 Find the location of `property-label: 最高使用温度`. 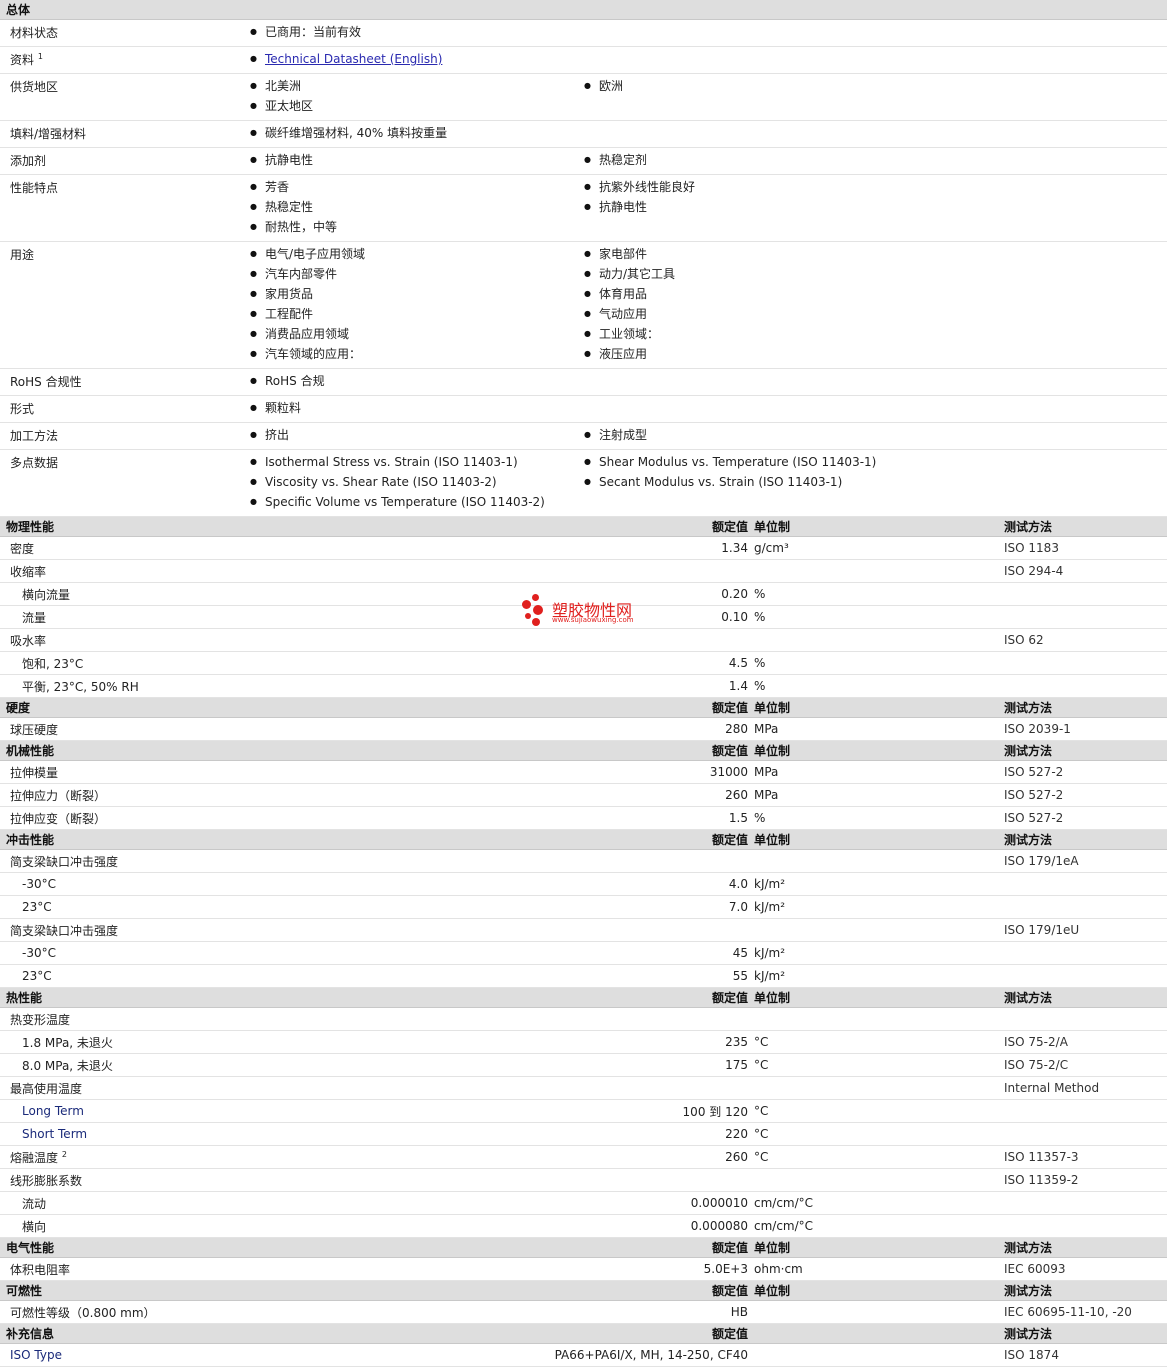

property-label: 最高使用温度 is located at coordinates (125, 1088).